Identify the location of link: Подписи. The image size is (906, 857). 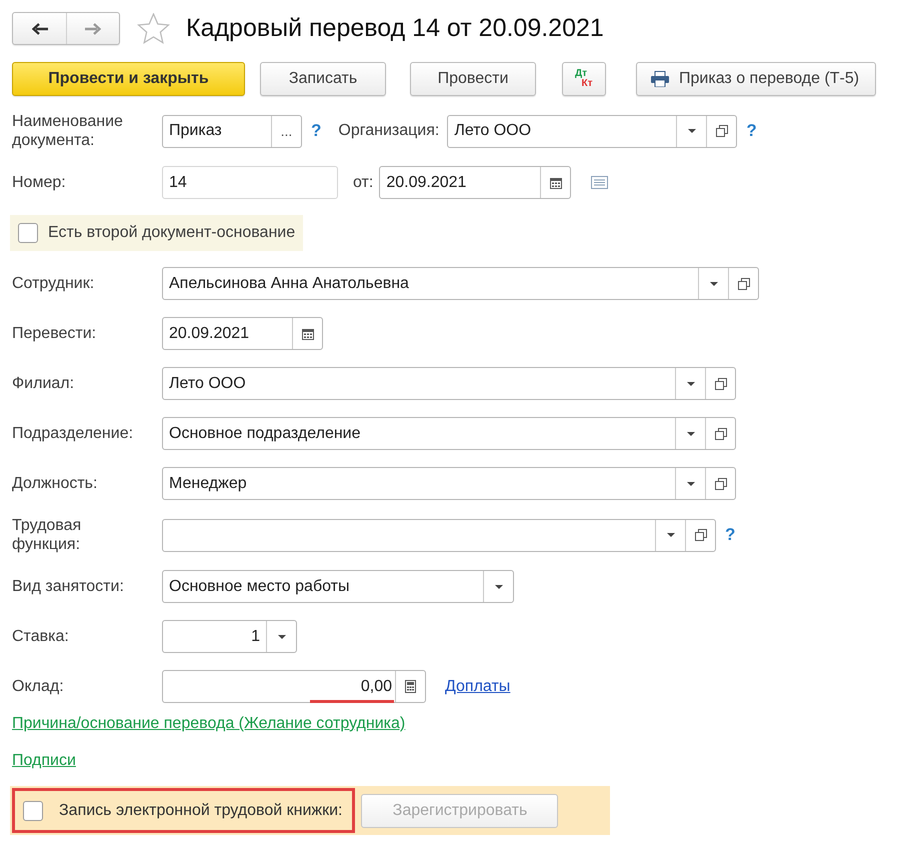
(44, 760).